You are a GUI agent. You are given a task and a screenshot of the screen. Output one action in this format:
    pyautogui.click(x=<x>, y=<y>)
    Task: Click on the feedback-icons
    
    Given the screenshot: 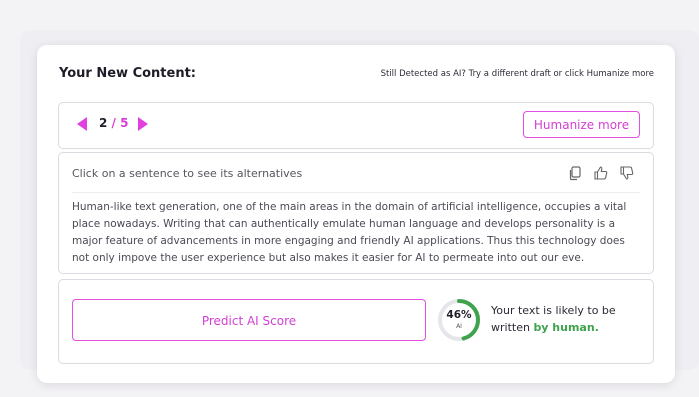 What is the action you would take?
    pyautogui.click(x=601, y=173)
    